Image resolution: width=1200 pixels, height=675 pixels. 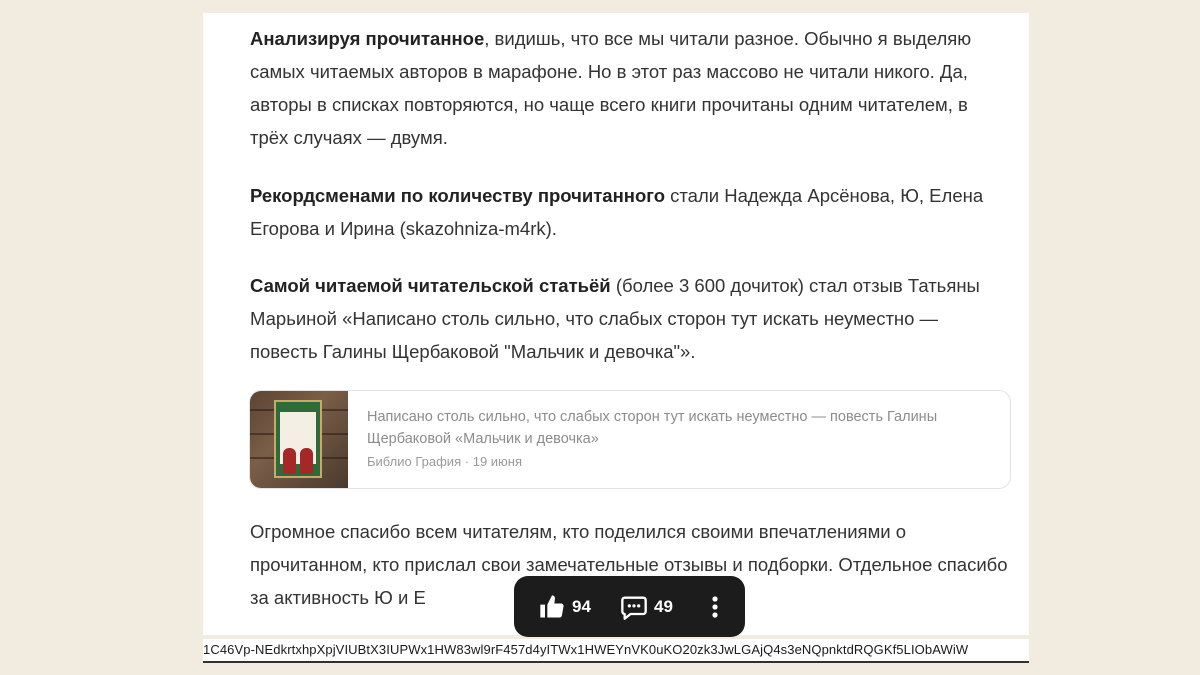 What do you see at coordinates (414, 461) in the screenshot?
I see `link-card-source: Библио Графия` at bounding box center [414, 461].